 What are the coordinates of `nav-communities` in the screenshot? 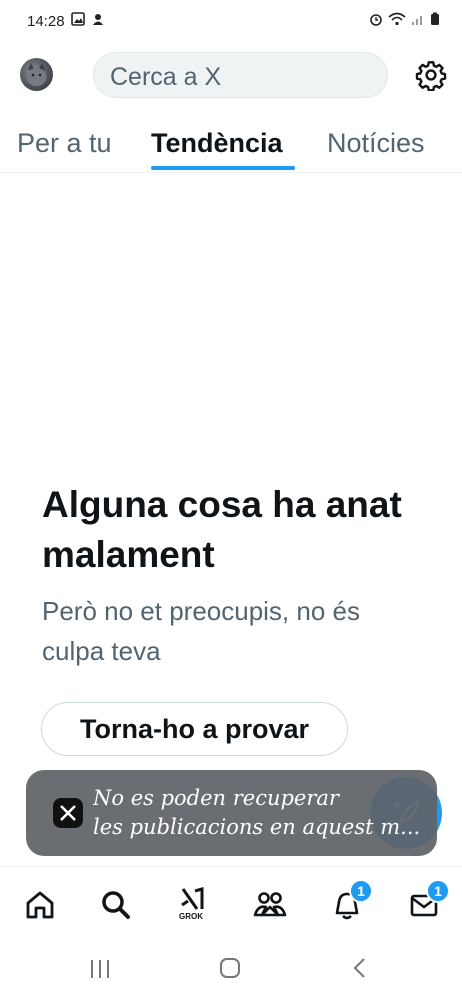 It's located at (270, 905).